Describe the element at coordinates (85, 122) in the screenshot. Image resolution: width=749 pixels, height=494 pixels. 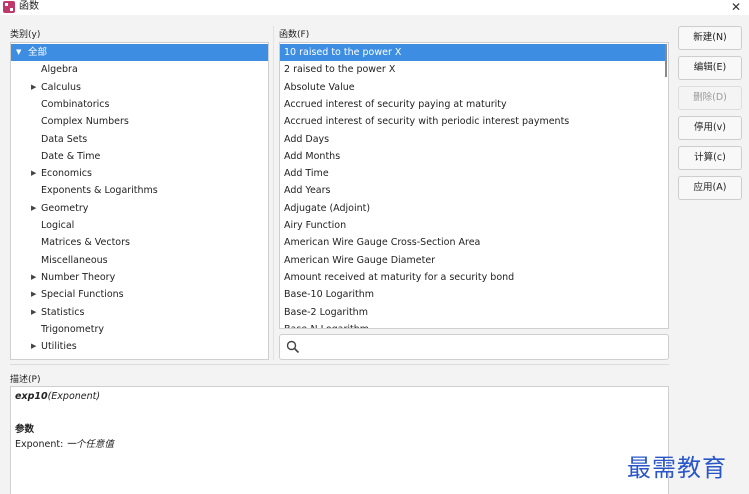
I see `category-label: Complex Numbers` at that location.